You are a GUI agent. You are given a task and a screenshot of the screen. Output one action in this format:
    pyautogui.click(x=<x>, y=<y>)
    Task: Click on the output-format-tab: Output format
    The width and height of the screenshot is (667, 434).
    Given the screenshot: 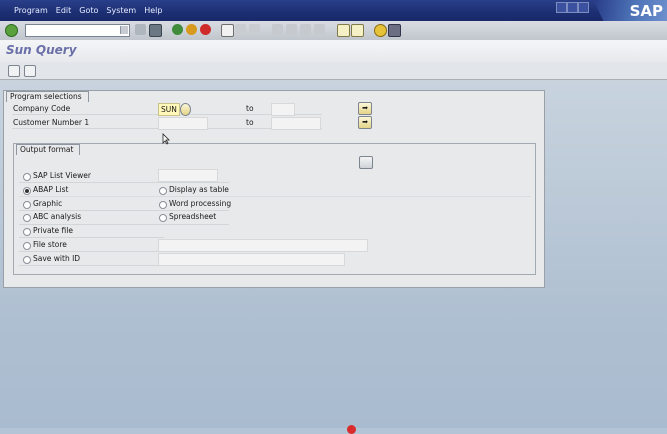 What is the action you would take?
    pyautogui.click(x=48, y=149)
    